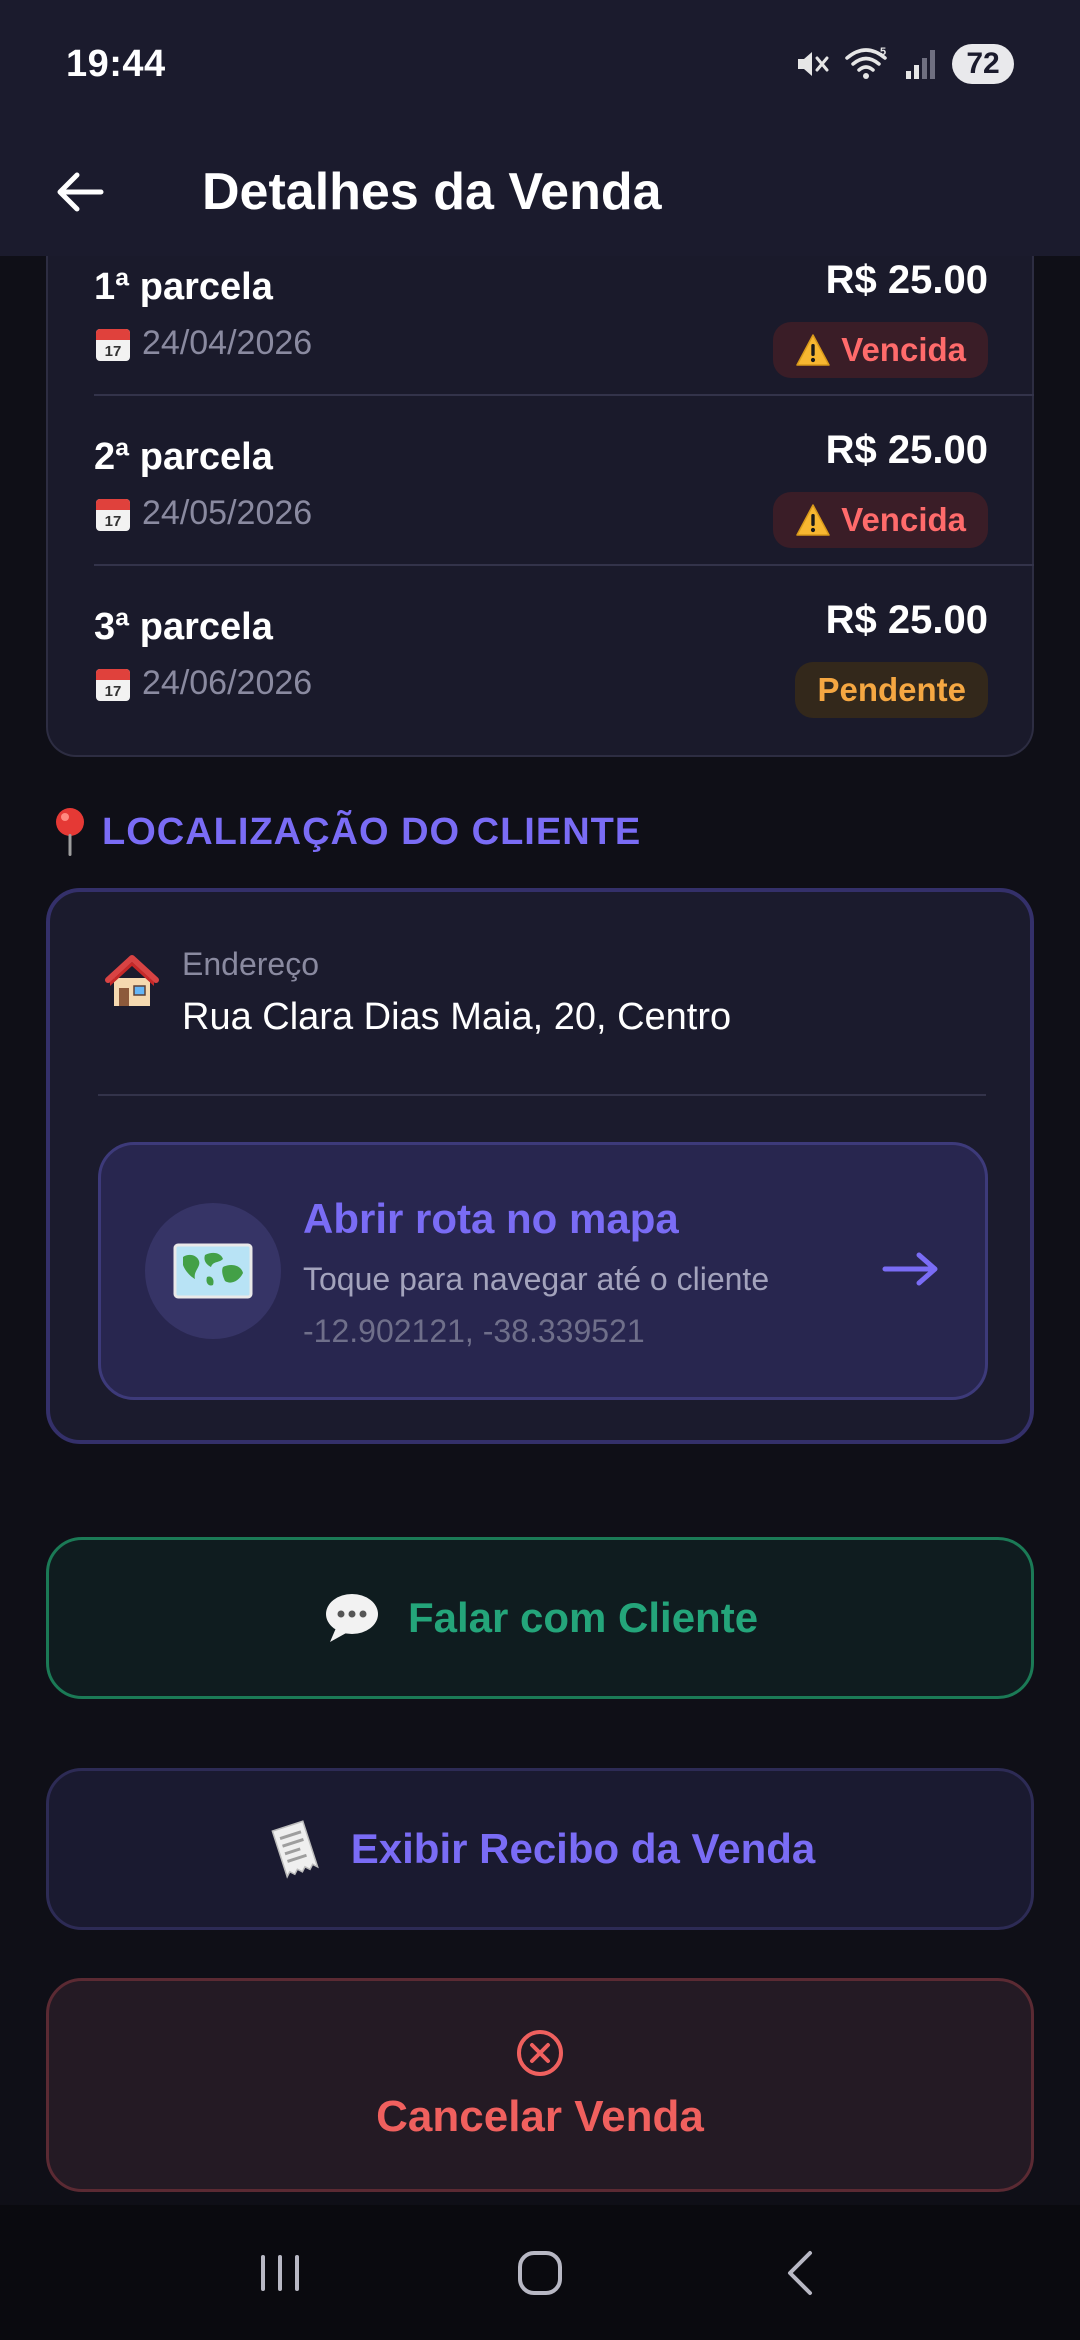 This screenshot has width=1080, height=2340. What do you see at coordinates (911, 1271) in the screenshot?
I see `arrow-right-icon` at bounding box center [911, 1271].